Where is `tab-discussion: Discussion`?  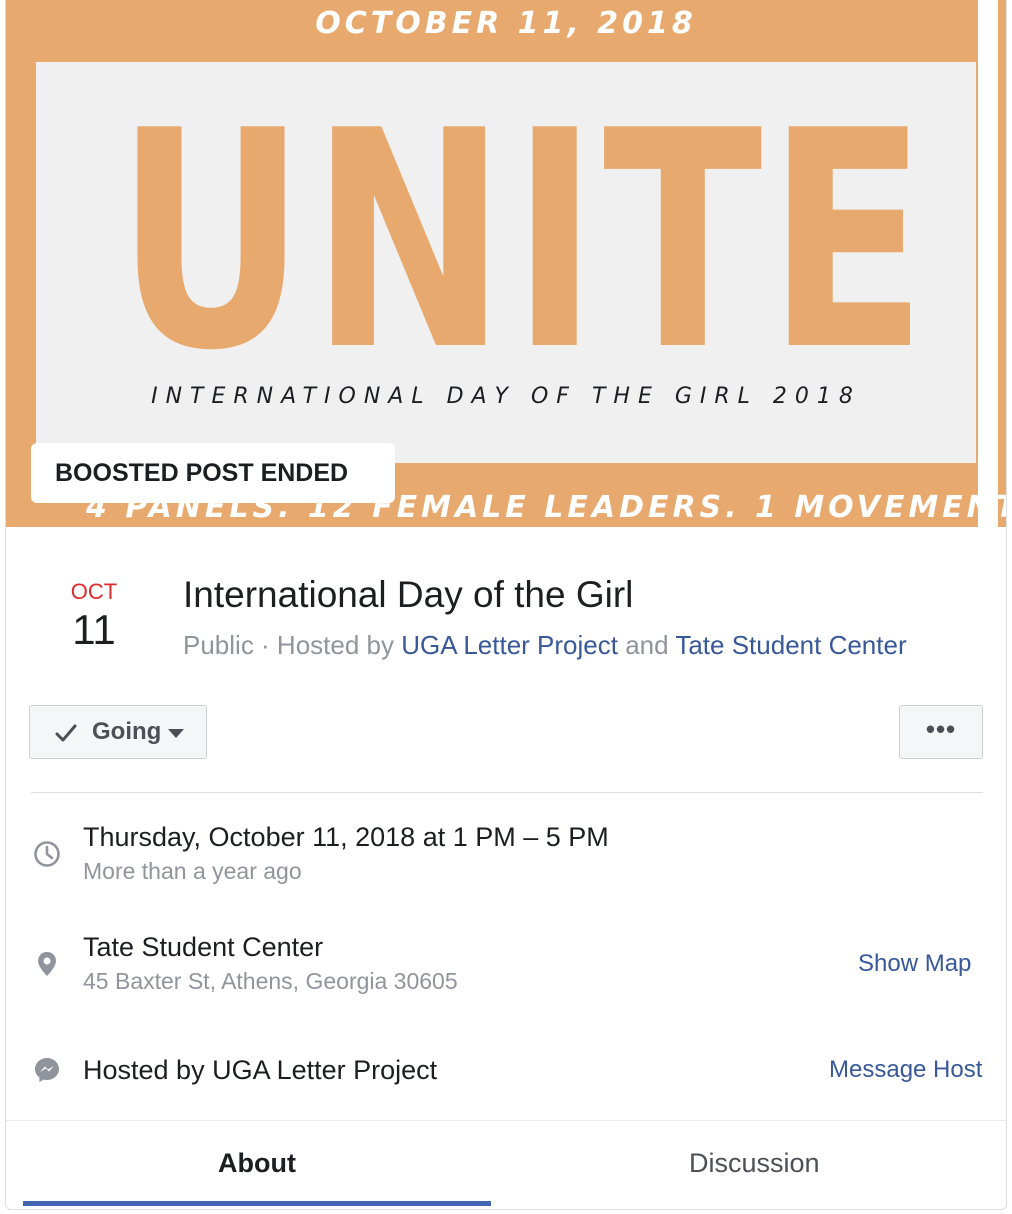
tab-discussion: Discussion is located at coordinates (754, 1163).